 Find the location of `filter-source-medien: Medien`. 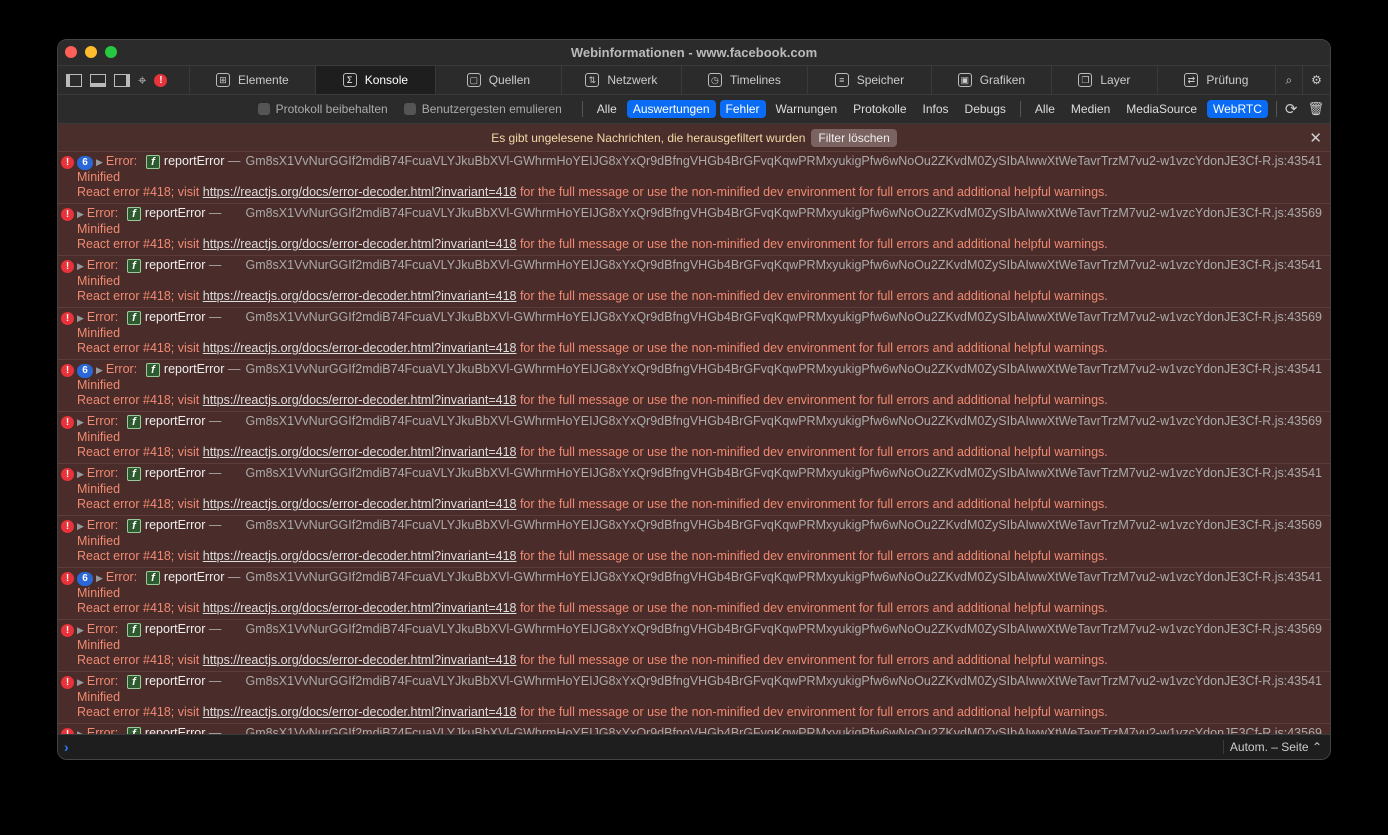

filter-source-medien: Medien is located at coordinates (1090, 109).